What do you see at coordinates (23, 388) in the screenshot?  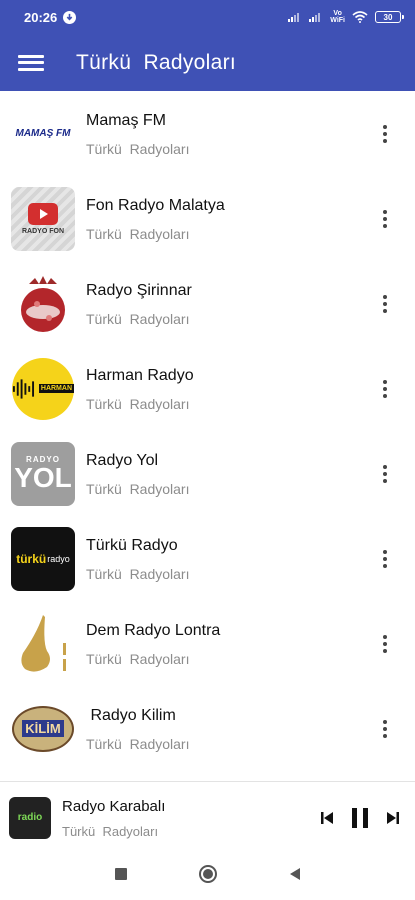 I see `waveform-icon` at bounding box center [23, 388].